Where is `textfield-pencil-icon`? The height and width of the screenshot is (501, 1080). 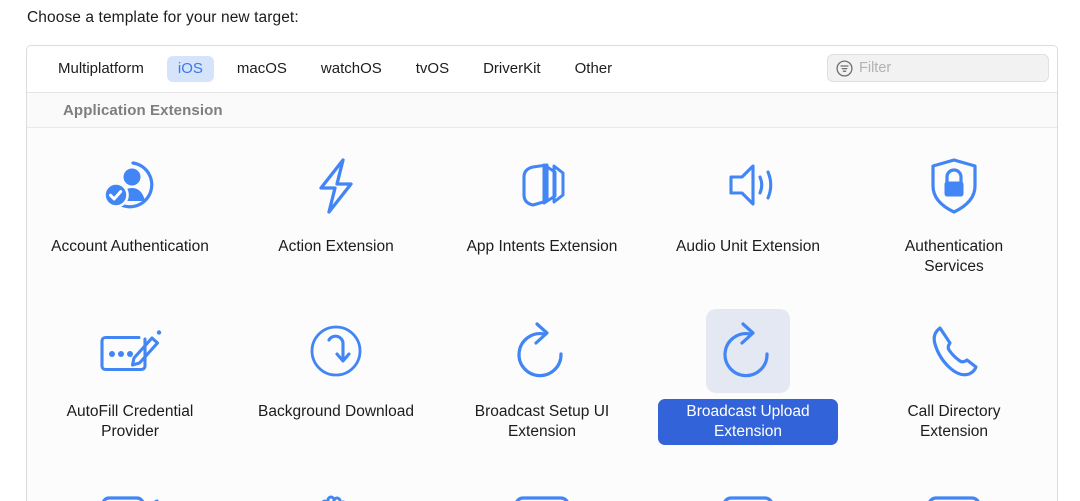 textfield-pencil-icon is located at coordinates (130, 351).